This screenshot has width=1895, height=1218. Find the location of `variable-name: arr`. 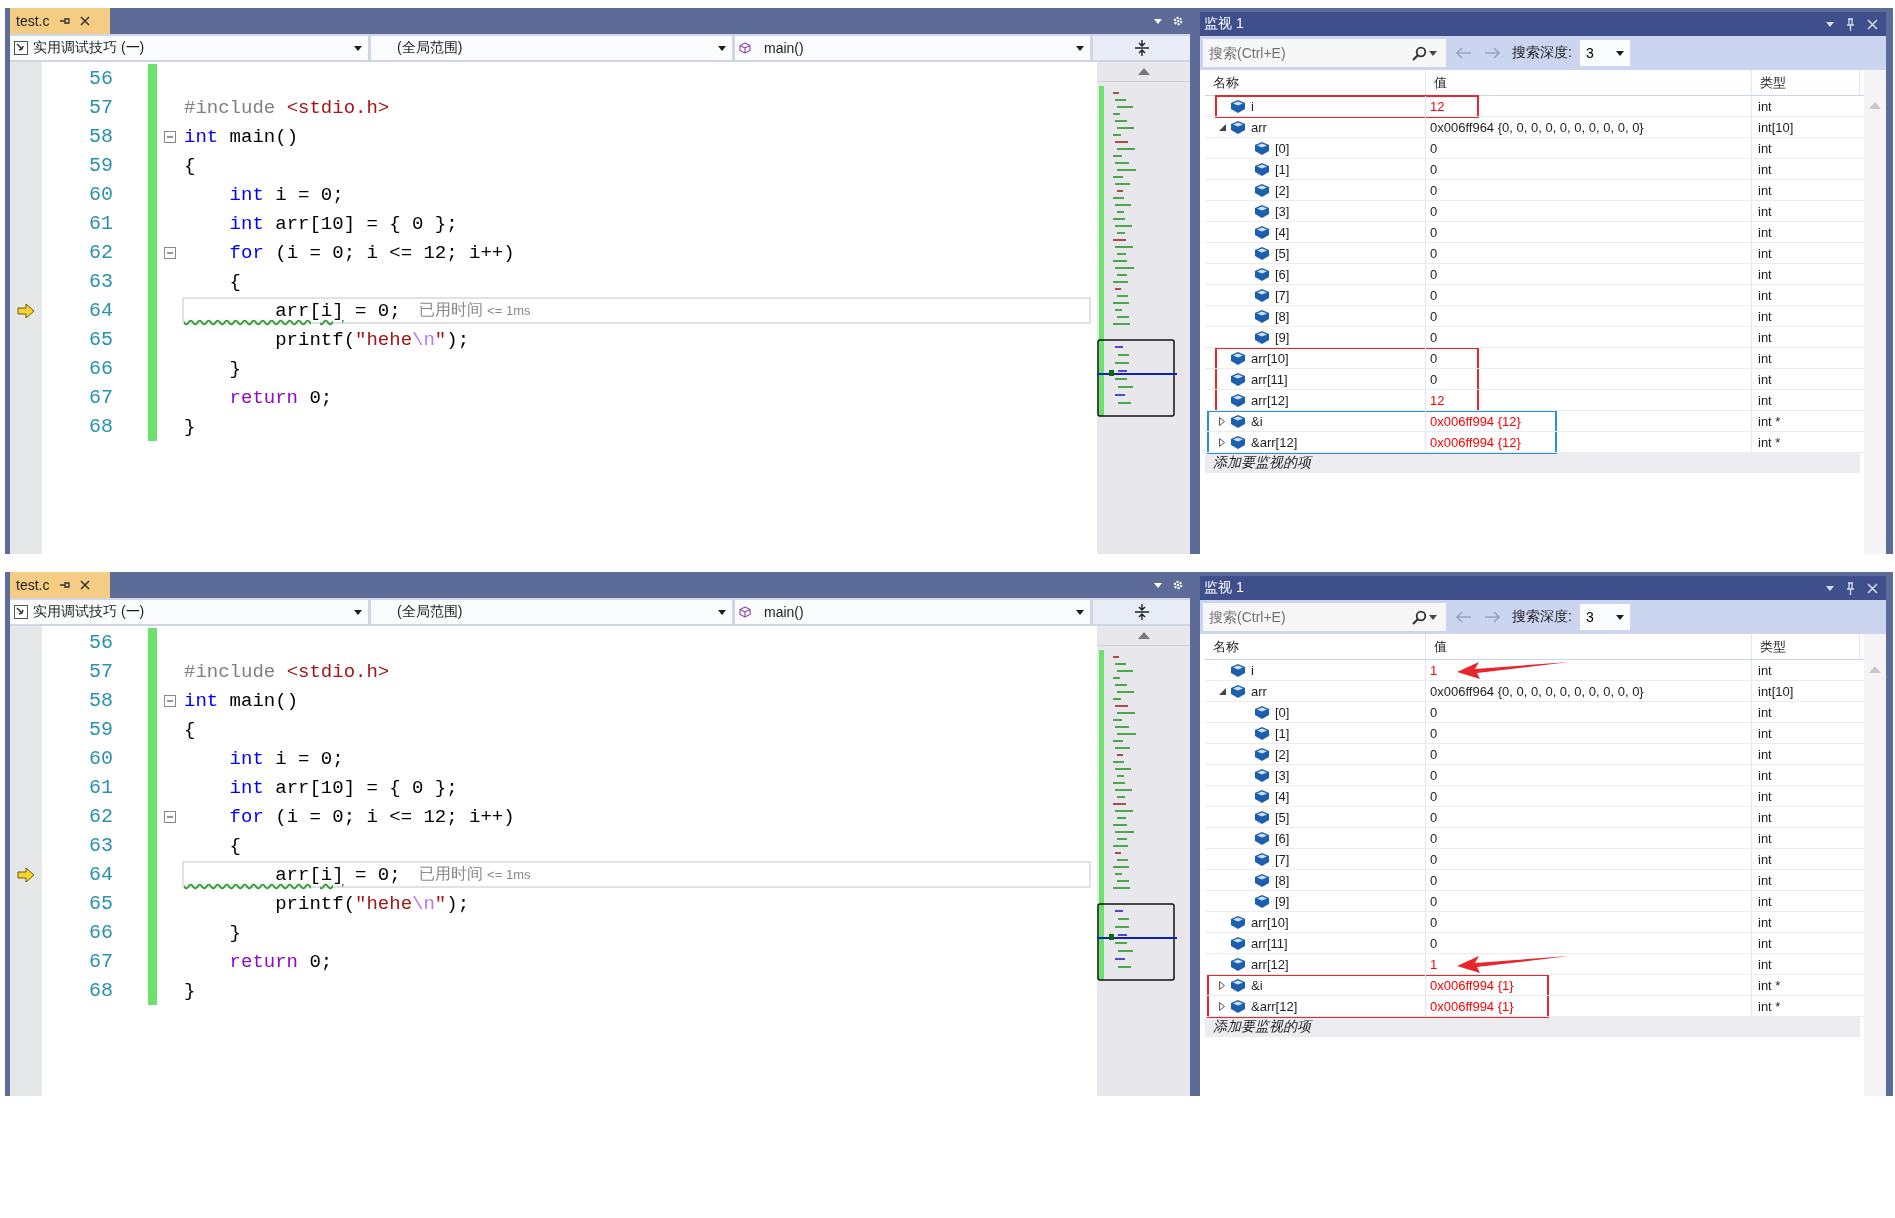

variable-name: arr is located at coordinates (1259, 127).